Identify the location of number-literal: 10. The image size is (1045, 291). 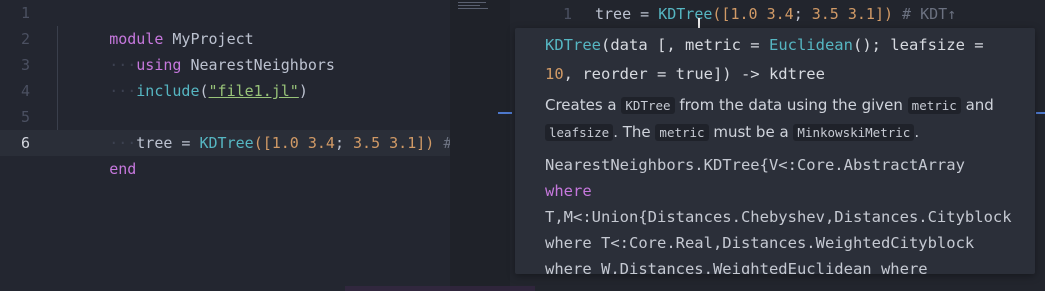
(554, 74).